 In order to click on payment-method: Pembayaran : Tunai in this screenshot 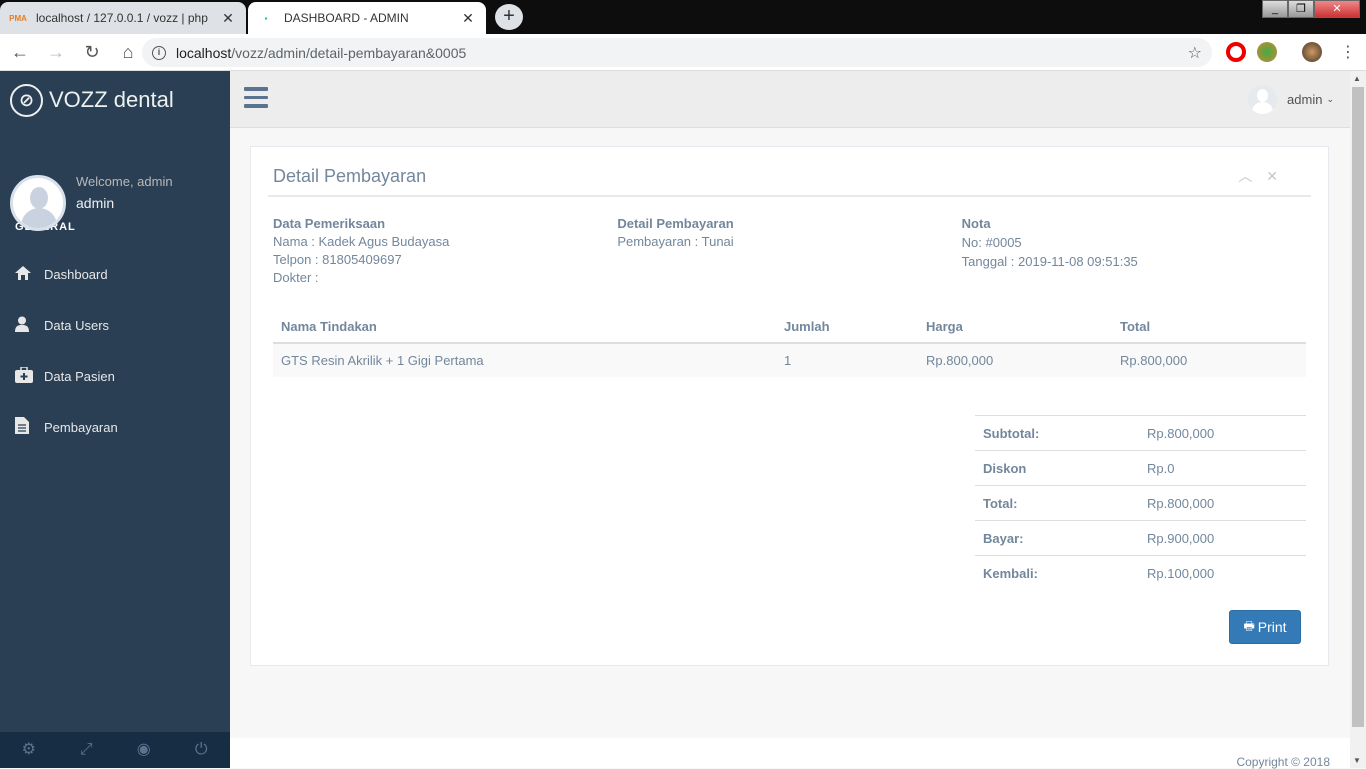, I will do `click(675, 241)`.